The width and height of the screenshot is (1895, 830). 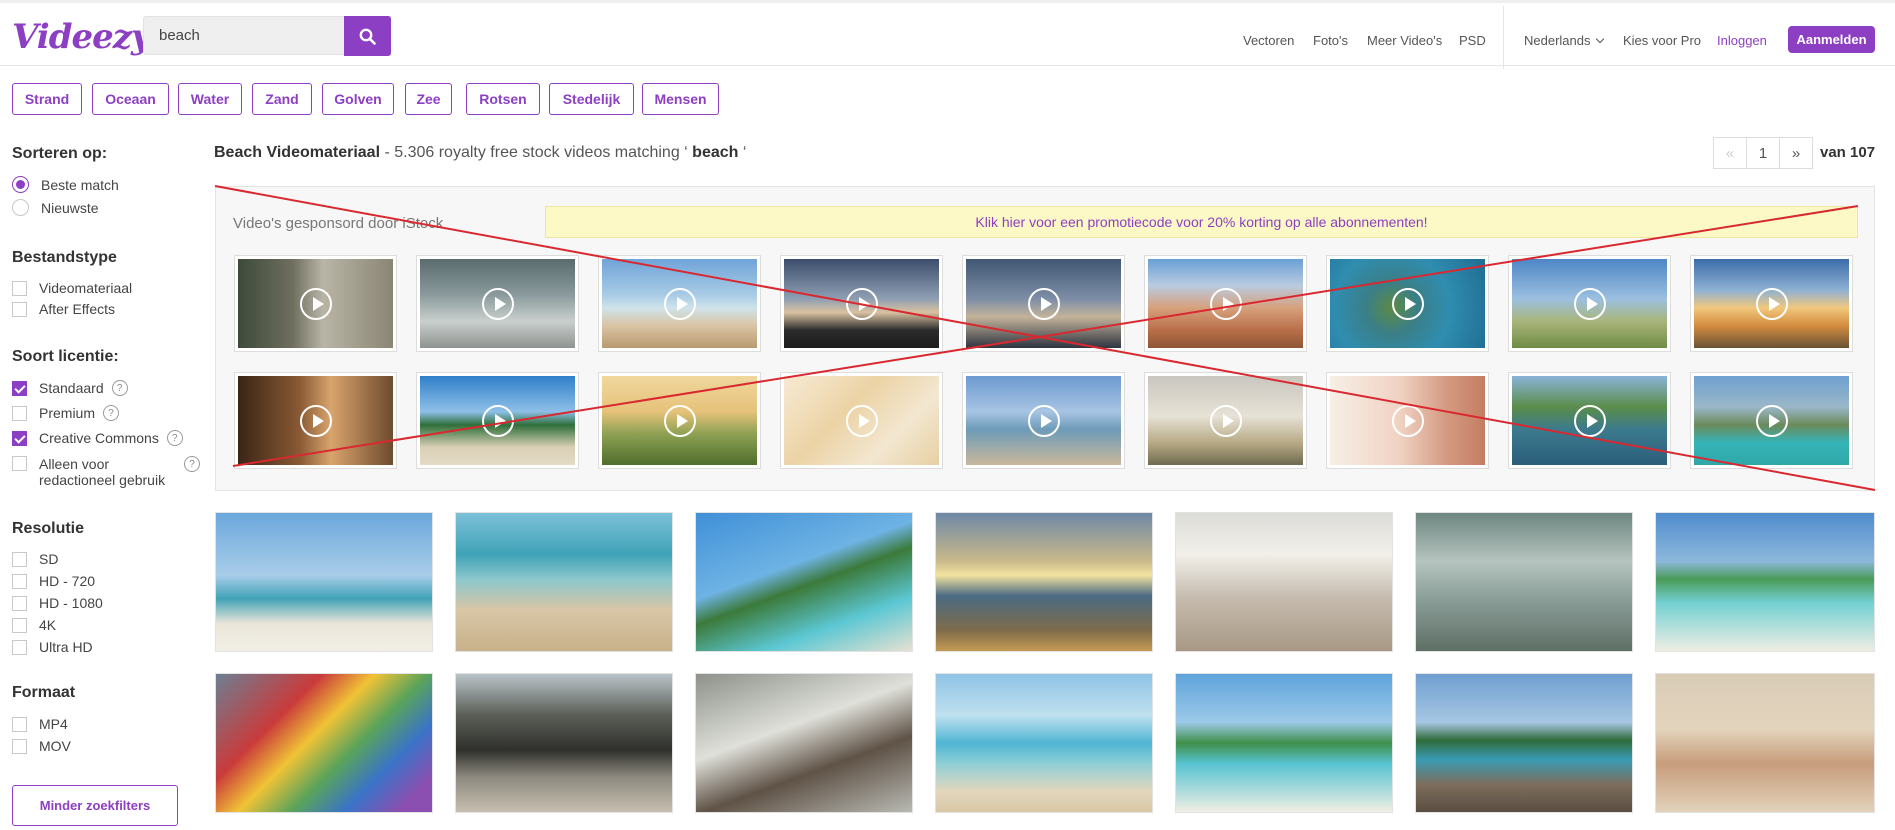 What do you see at coordinates (72, 288) in the screenshot?
I see `filter-videomateriaal: Videomateriaal` at bounding box center [72, 288].